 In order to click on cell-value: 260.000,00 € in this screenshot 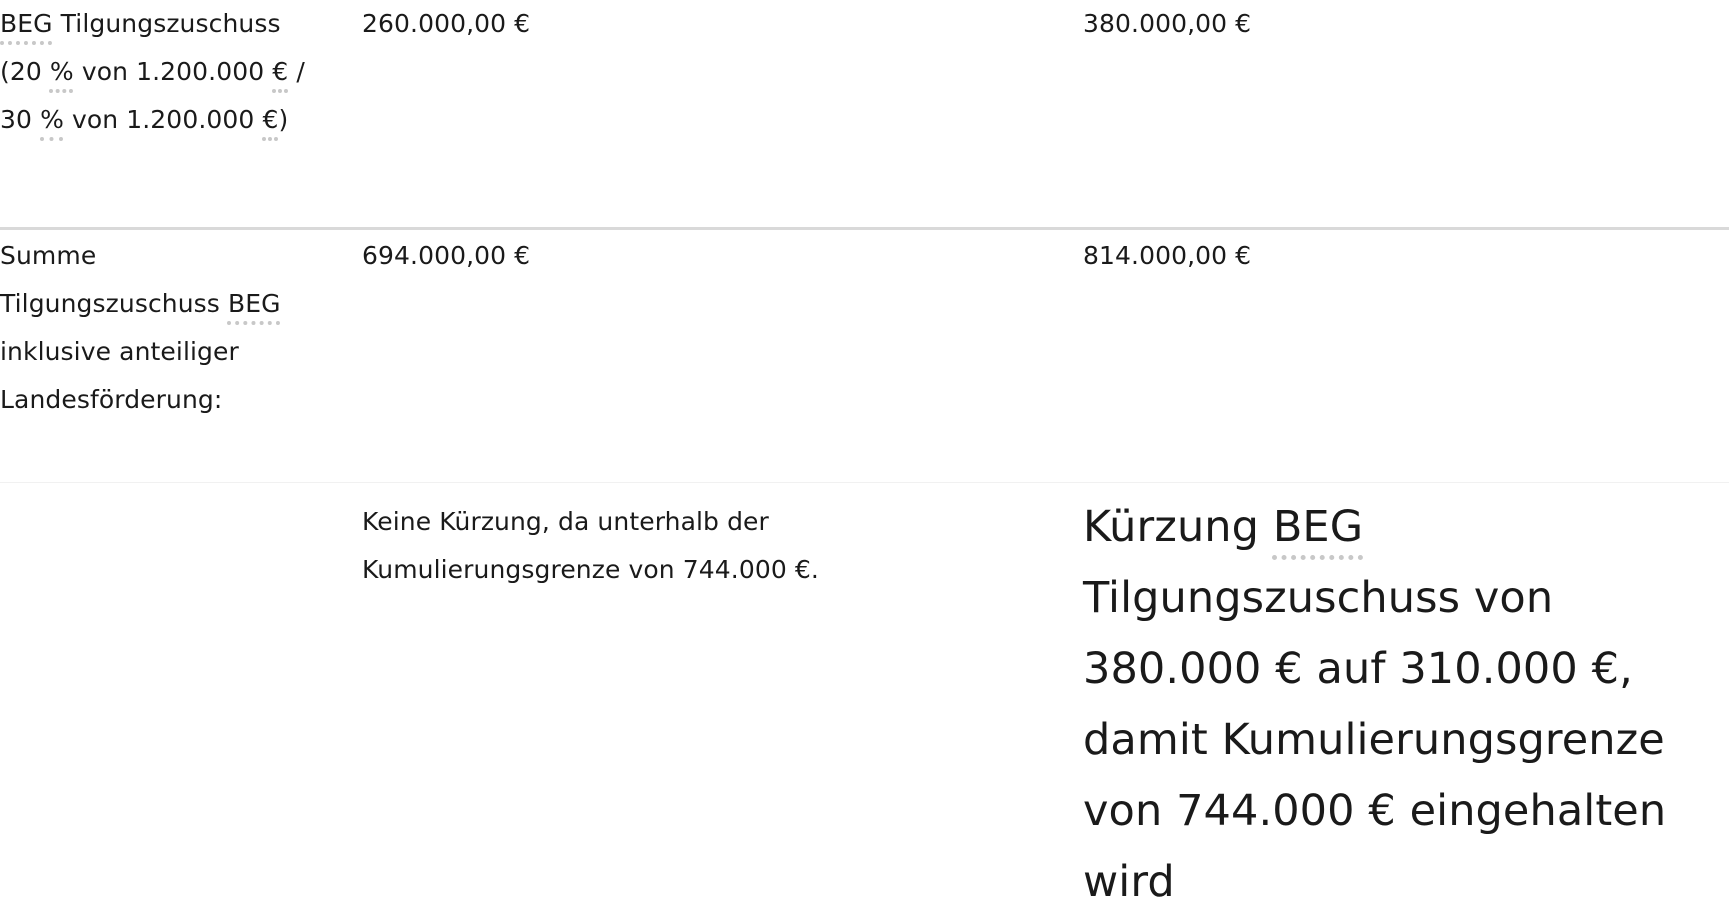, I will do `click(446, 23)`.